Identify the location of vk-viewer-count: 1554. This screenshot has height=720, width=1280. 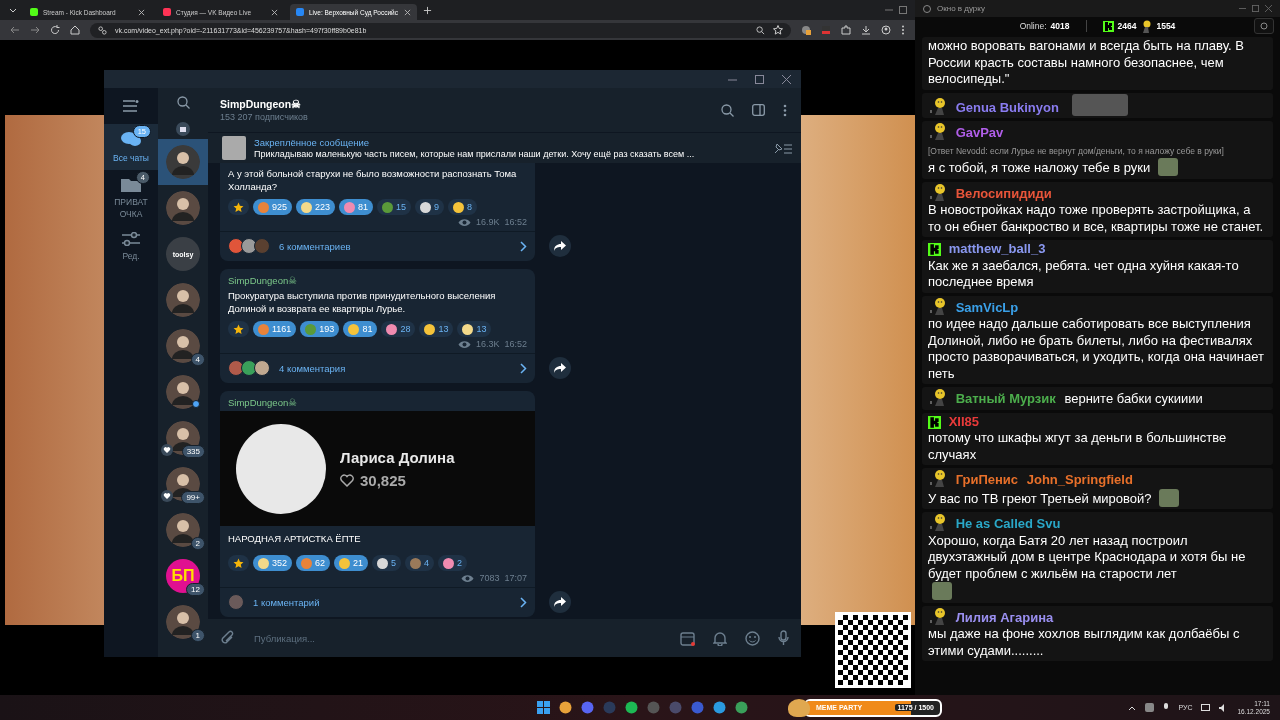
(1166, 26).